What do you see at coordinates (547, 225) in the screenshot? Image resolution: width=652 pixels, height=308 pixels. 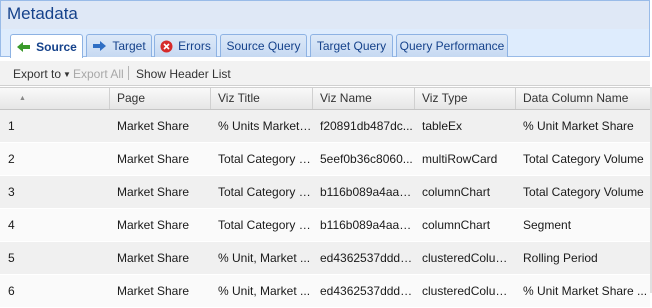 I see `cell-data-column-name: Segment` at bounding box center [547, 225].